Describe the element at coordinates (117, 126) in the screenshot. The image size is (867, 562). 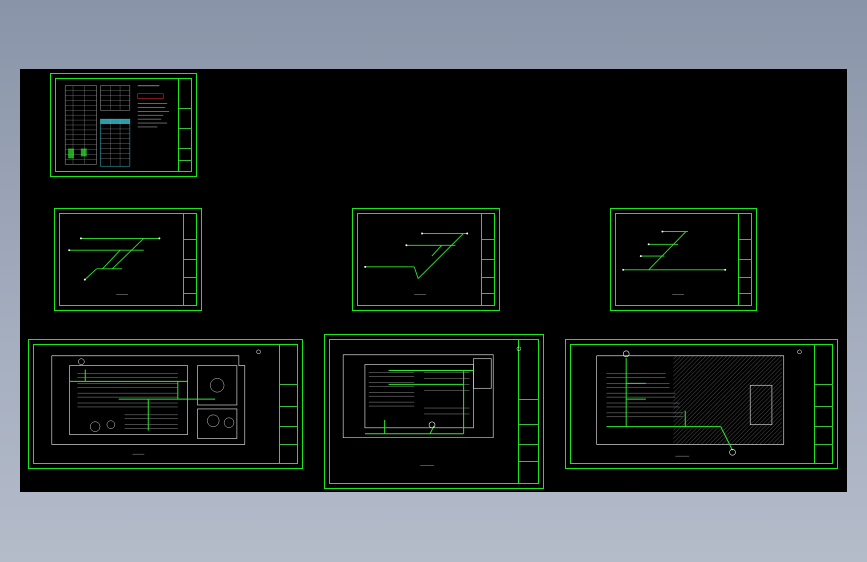
I see `legend-content` at that location.